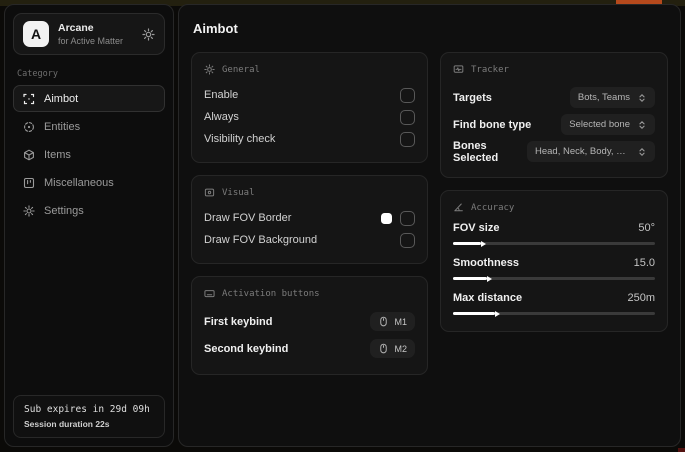  I want to click on always-label: Always, so click(221, 117).